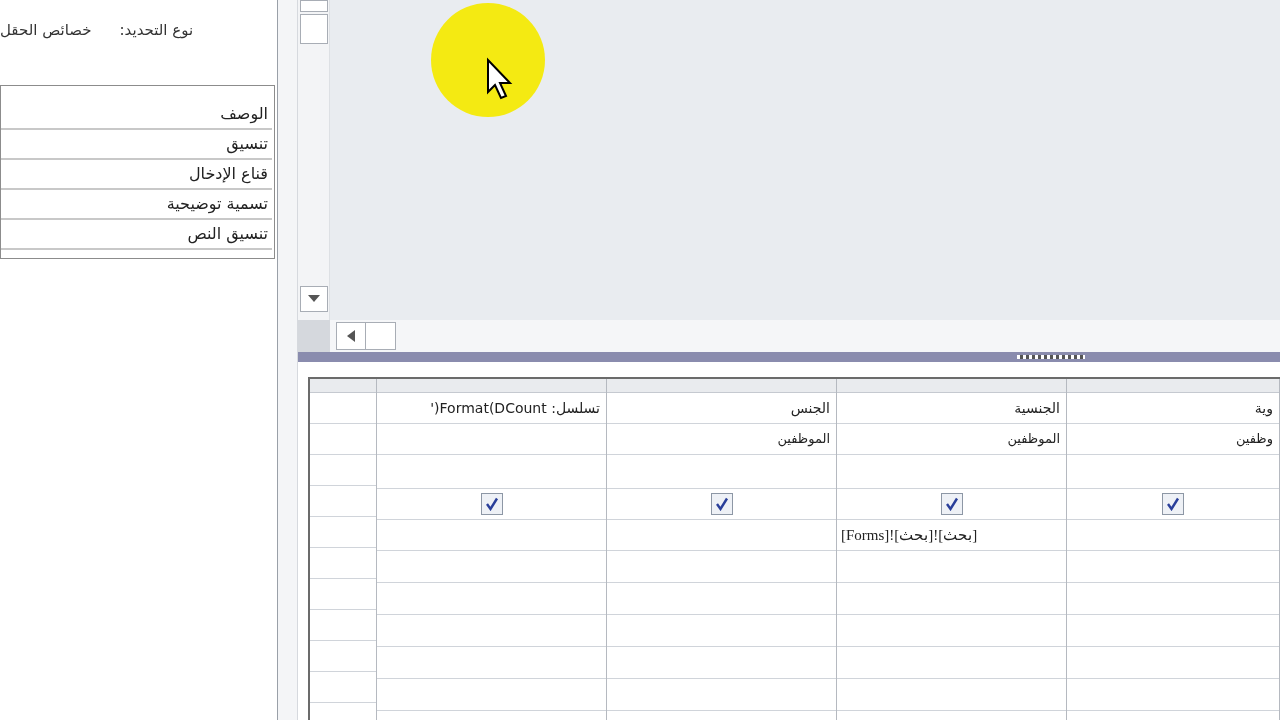  What do you see at coordinates (156, 30) in the screenshot?
I see `selection-type-label: نوع التحديد:` at bounding box center [156, 30].